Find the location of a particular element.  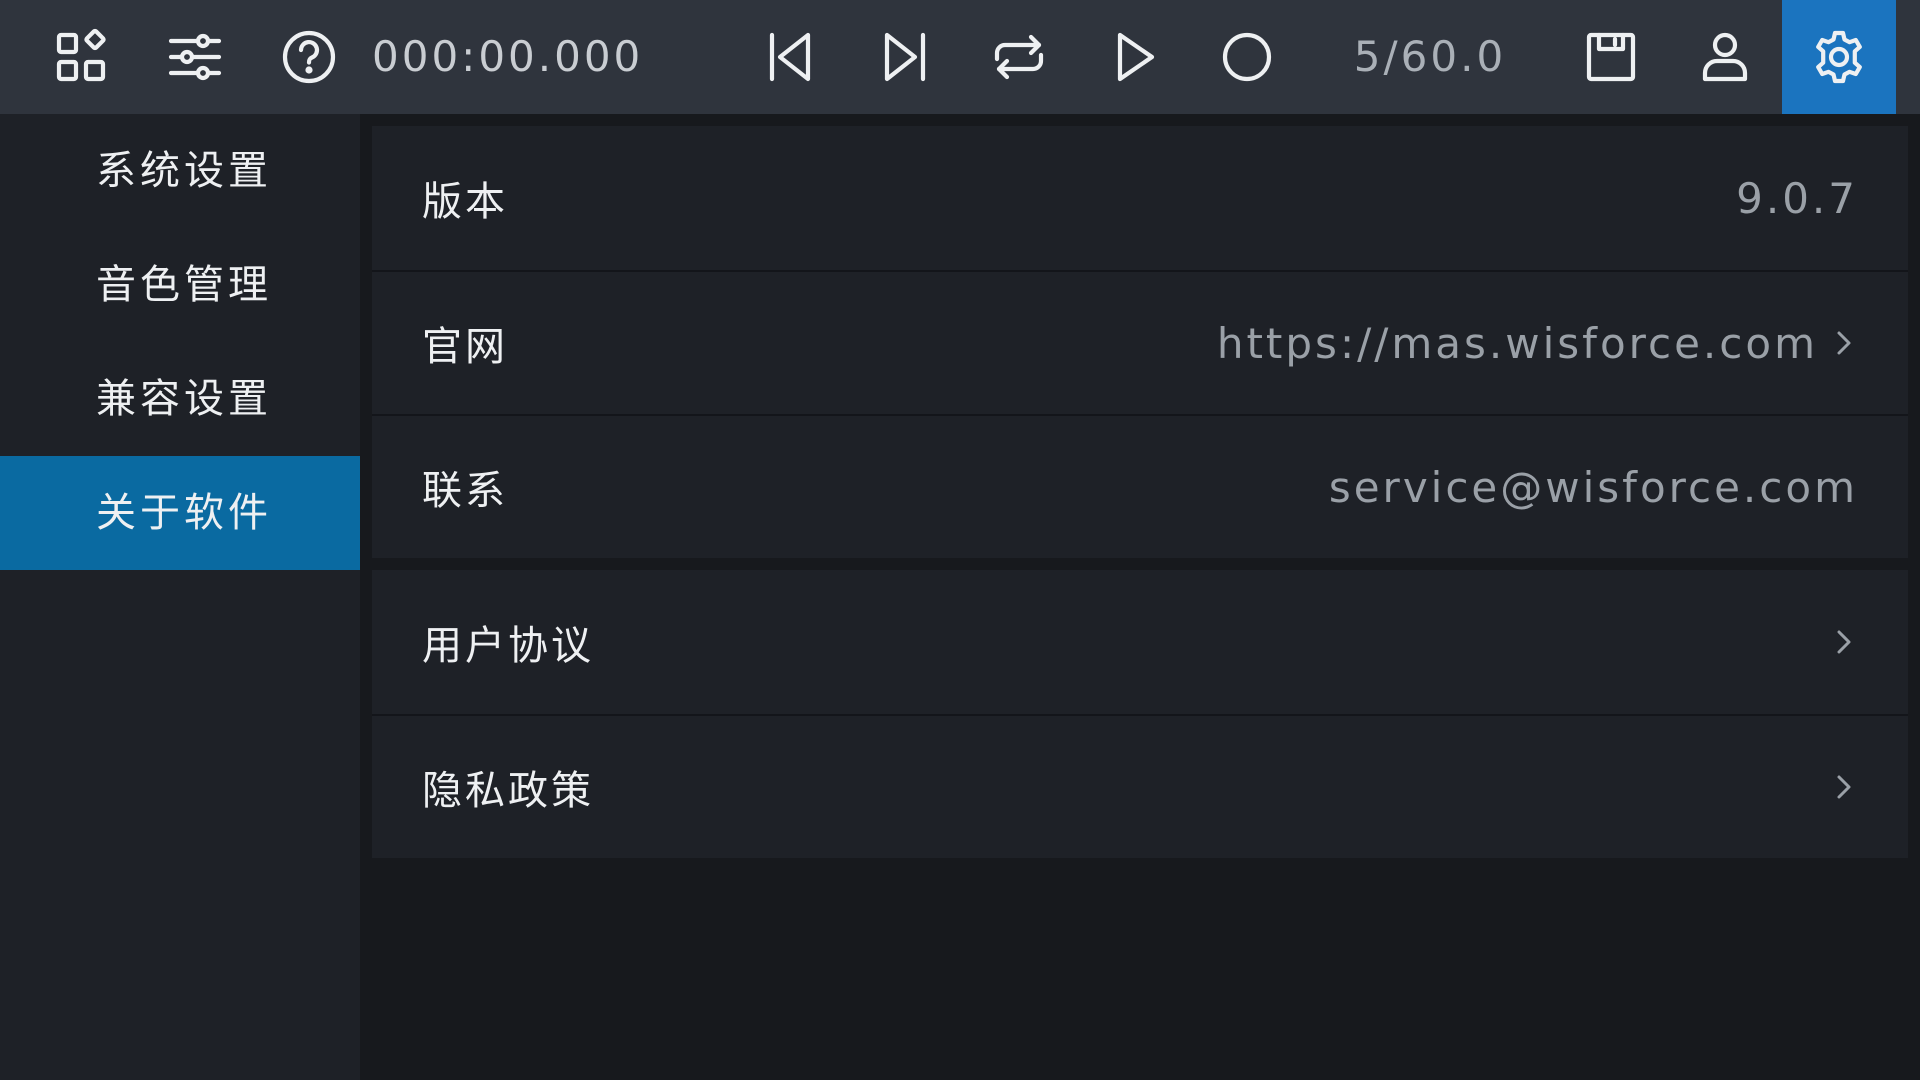

record-icon is located at coordinates (1247, 57).